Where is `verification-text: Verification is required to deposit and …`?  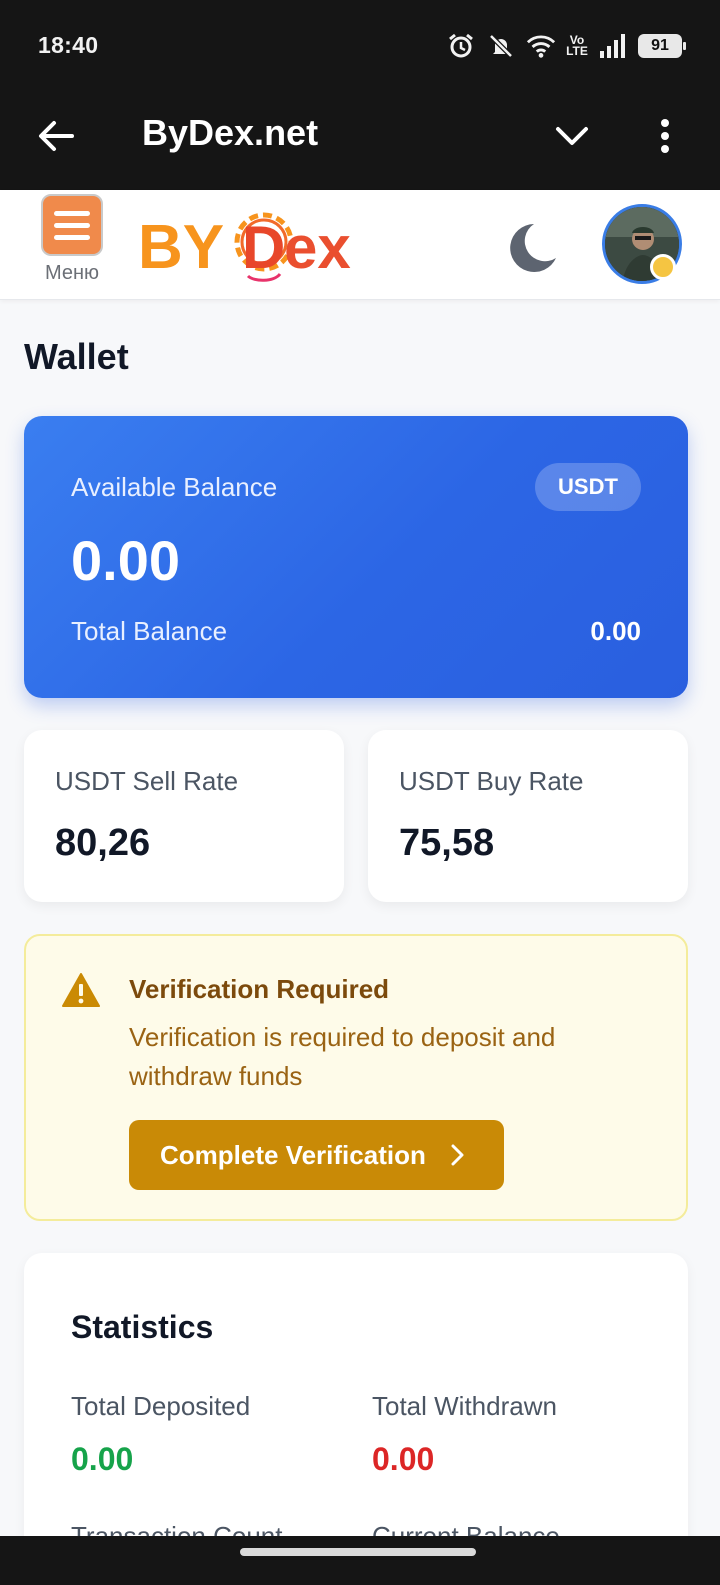
verification-text: Verification is required to deposit and … is located at coordinates (342, 1056).